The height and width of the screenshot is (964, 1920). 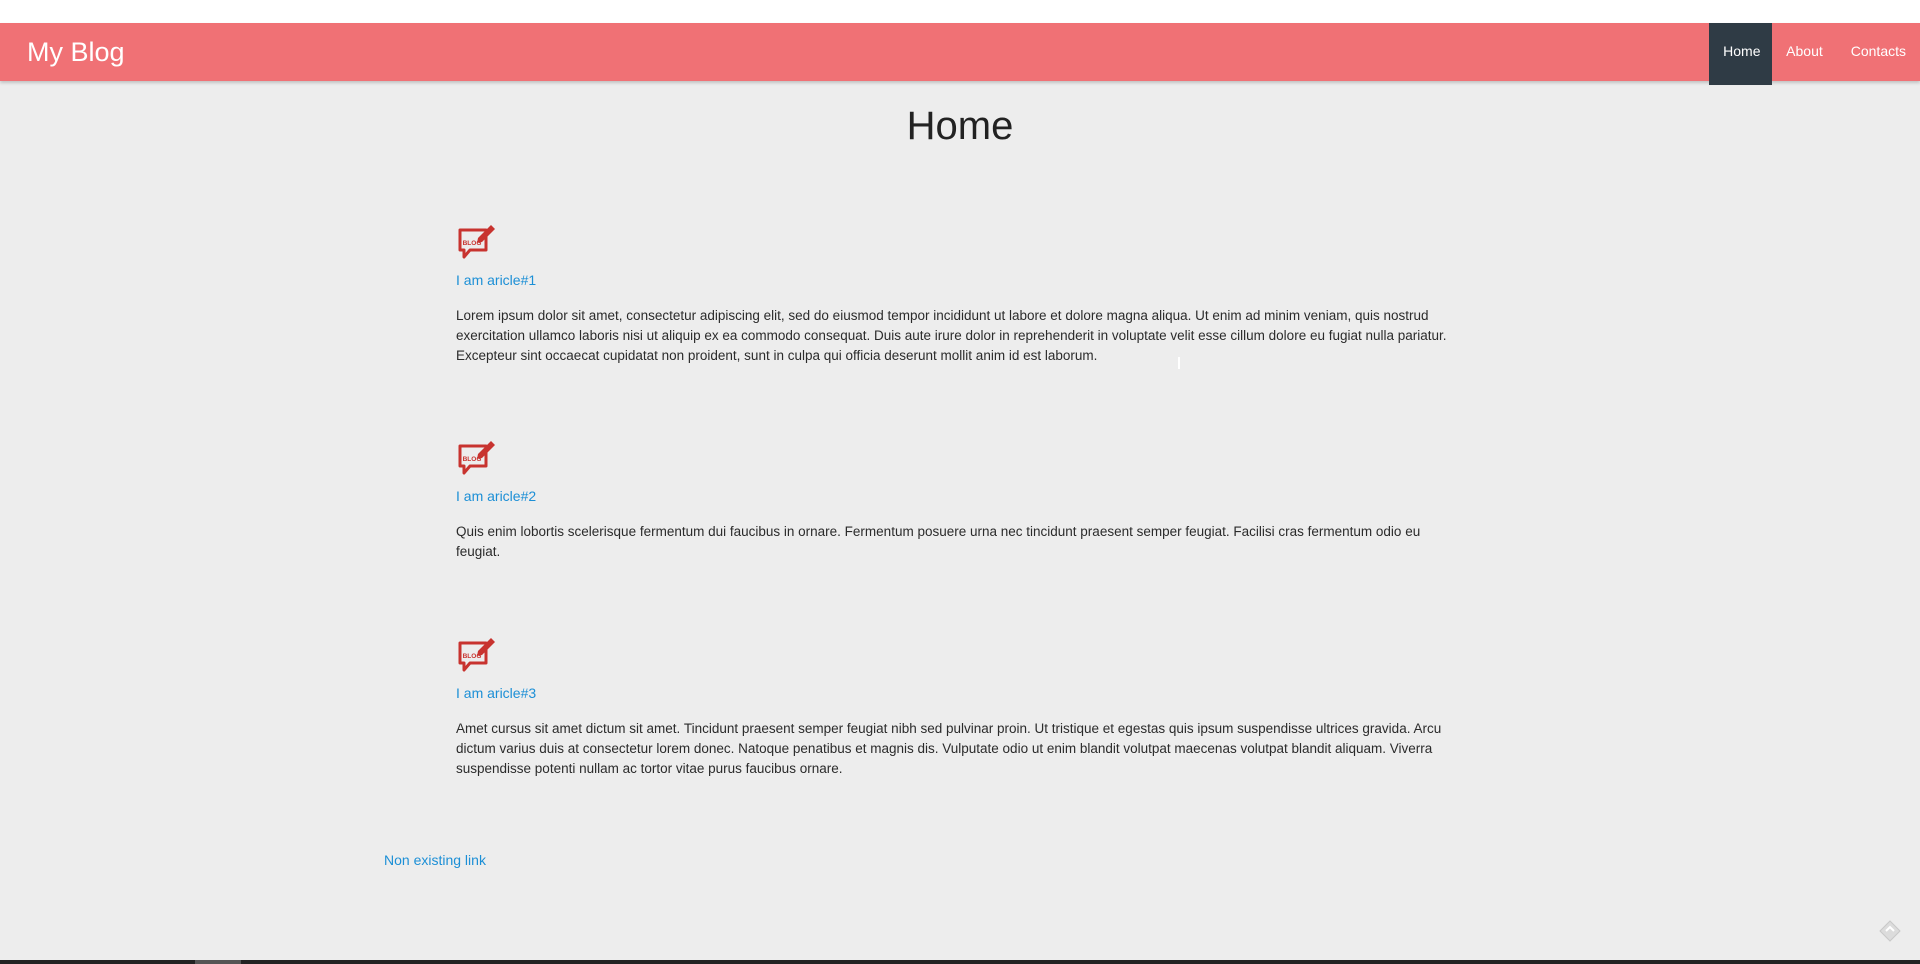 I want to click on browser-top-strip, so click(x=960, y=11).